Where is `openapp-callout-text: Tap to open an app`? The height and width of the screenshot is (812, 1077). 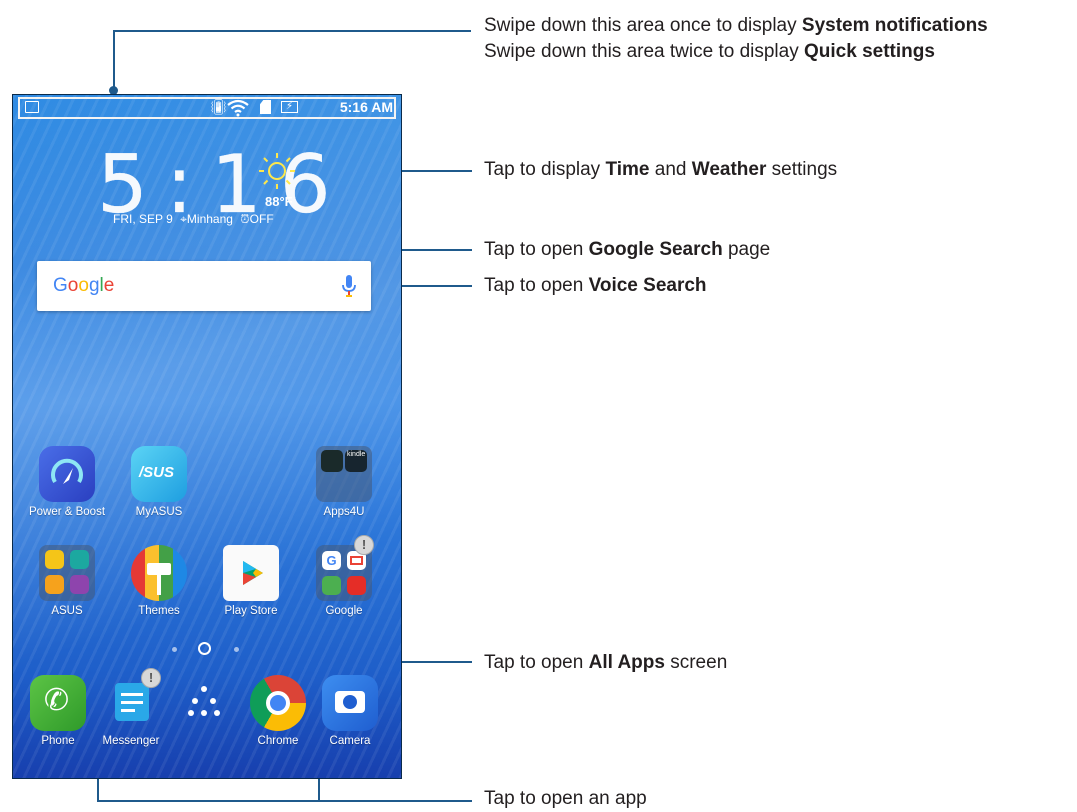 openapp-callout-text: Tap to open an app is located at coordinates (565, 798).